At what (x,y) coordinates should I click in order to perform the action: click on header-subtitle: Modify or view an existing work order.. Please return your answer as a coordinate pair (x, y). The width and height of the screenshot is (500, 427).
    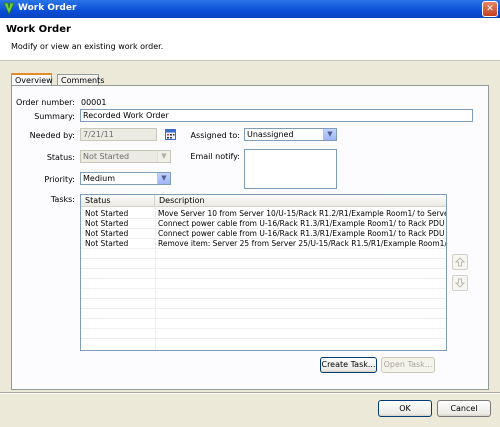
    Looking at the image, I should click on (87, 46).